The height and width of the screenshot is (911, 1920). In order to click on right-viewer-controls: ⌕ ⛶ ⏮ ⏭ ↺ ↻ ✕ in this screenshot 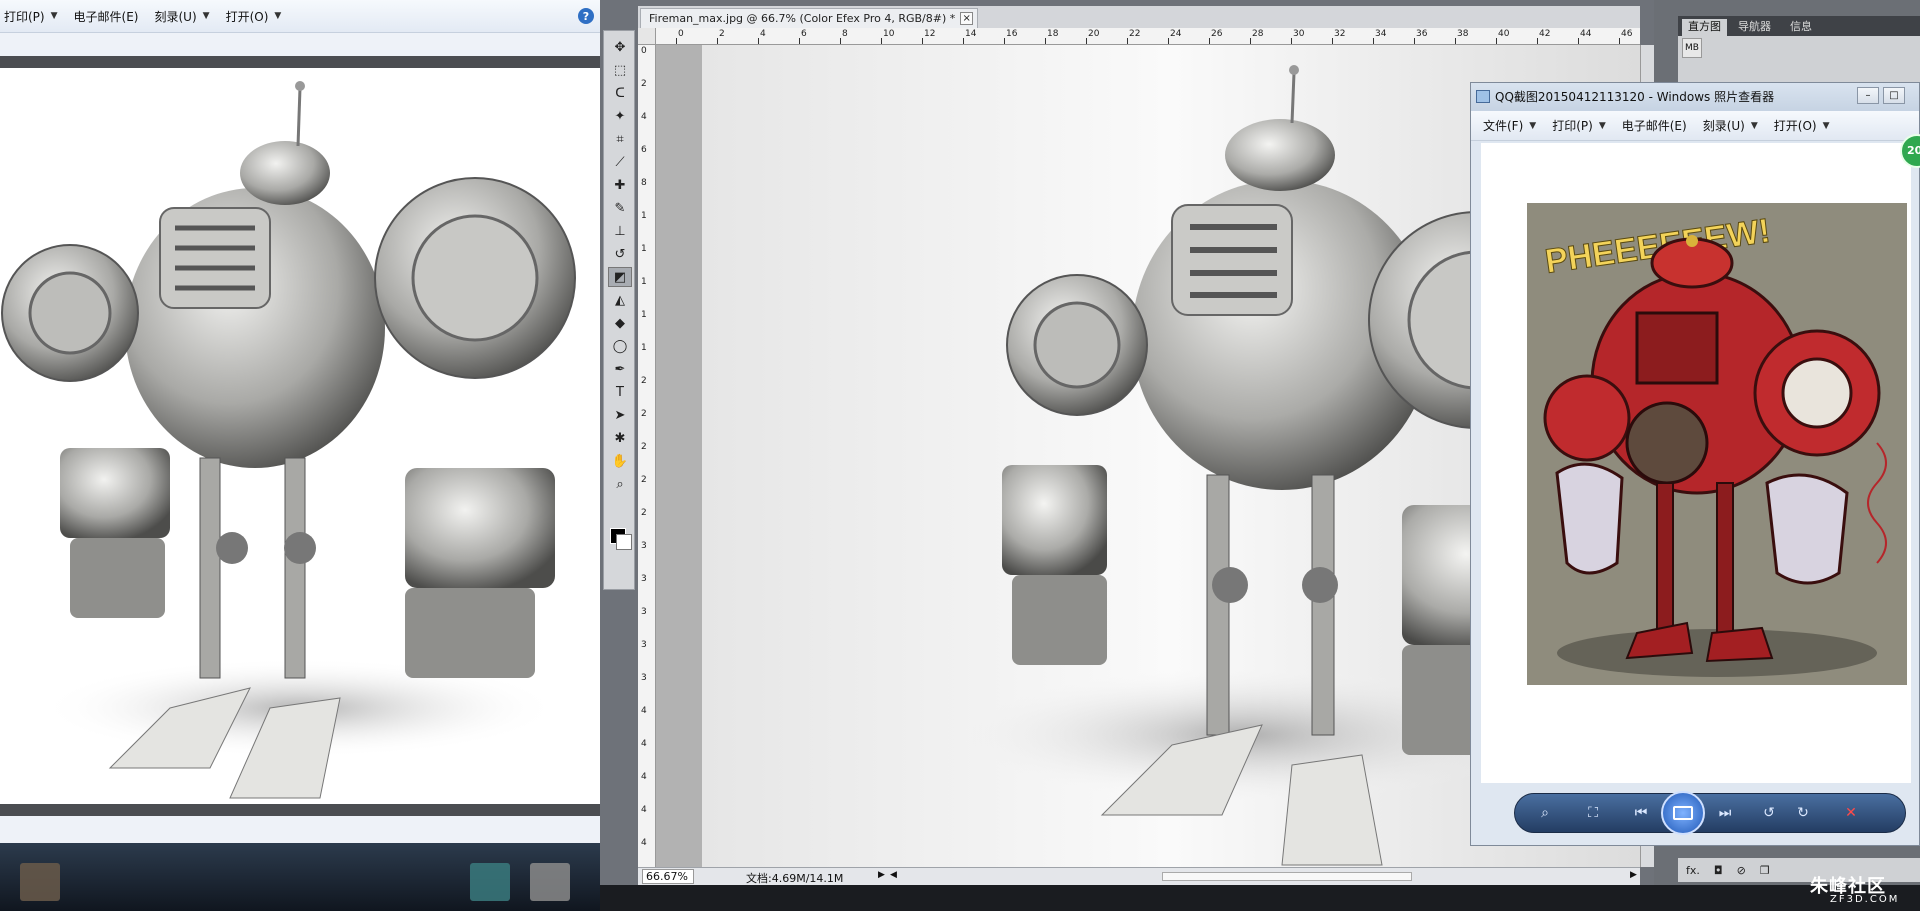, I will do `click(1710, 813)`.